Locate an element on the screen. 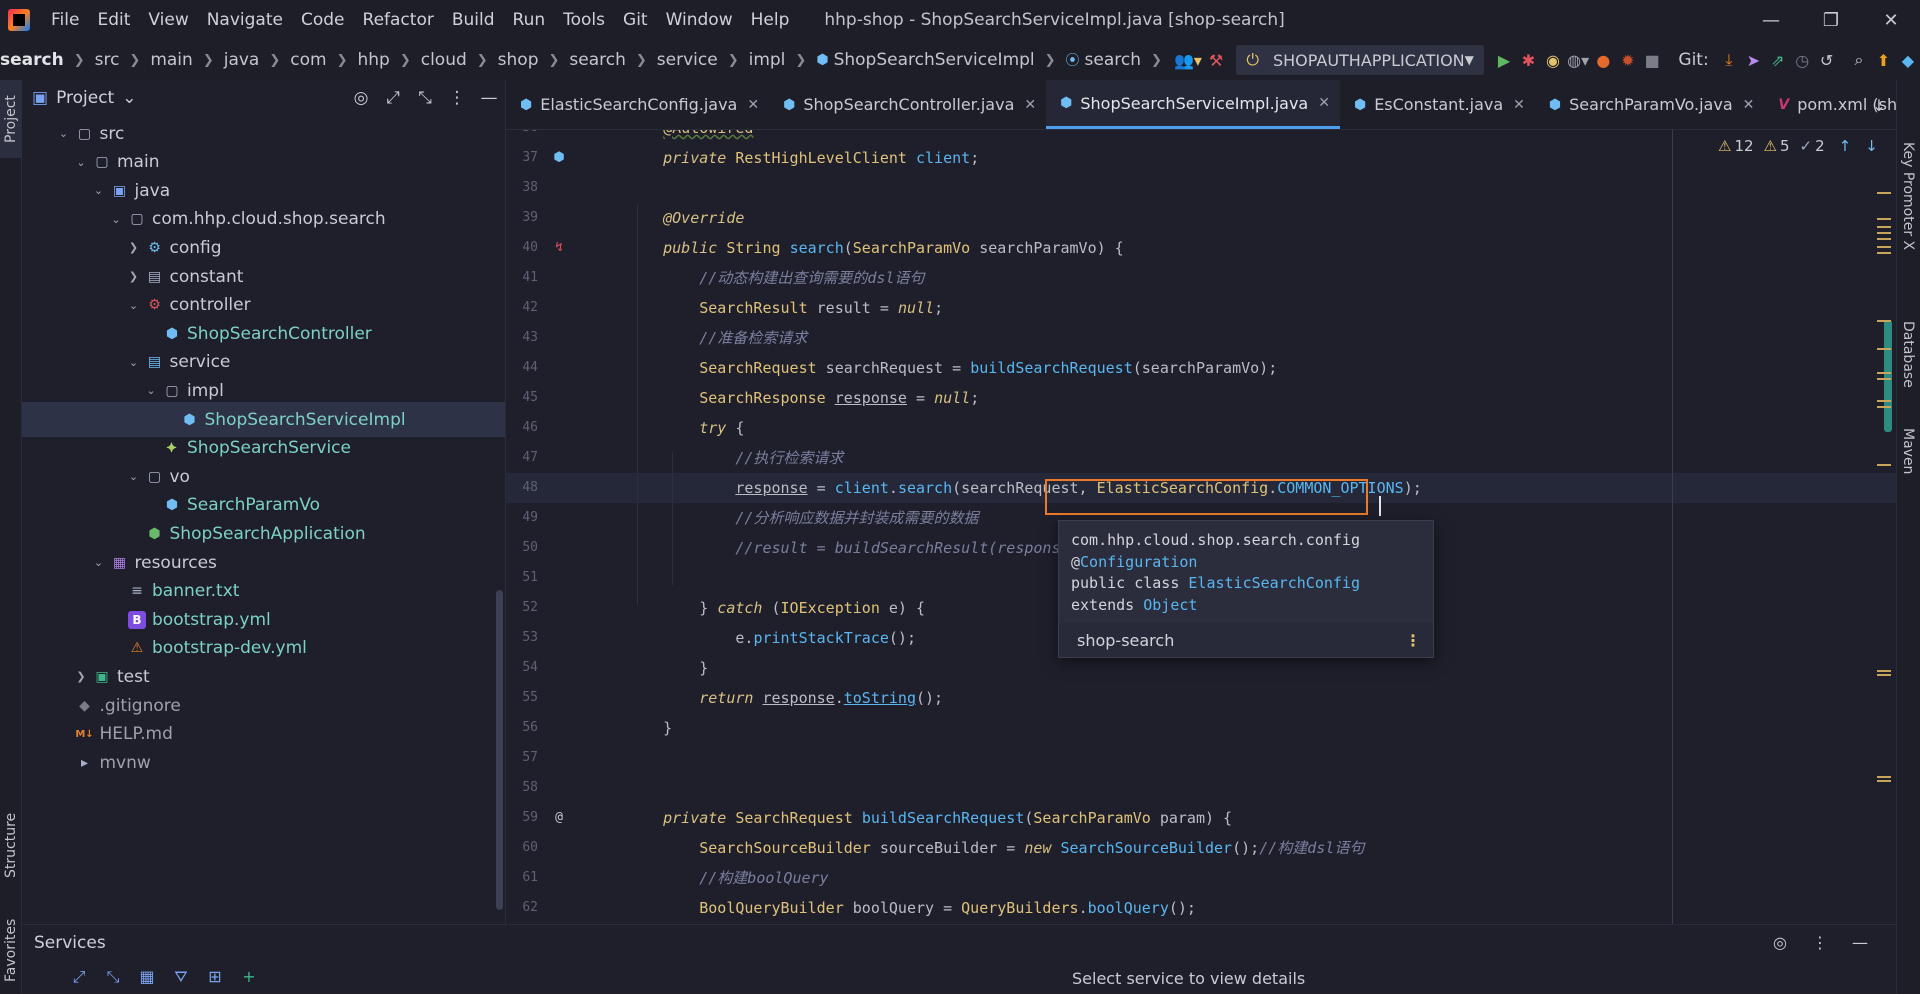 The width and height of the screenshot is (1920, 994). inspection-widget: ⚠ 12 ⚠ 5 ✓ 2 ↑ ↓ is located at coordinates (1798, 146).